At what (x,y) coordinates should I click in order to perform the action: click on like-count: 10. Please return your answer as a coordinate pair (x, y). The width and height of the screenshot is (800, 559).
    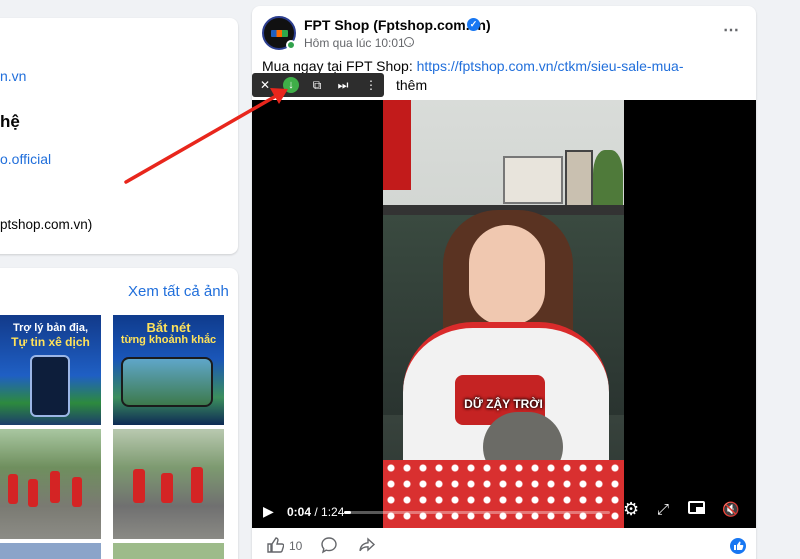
    Looking at the image, I should click on (296, 546).